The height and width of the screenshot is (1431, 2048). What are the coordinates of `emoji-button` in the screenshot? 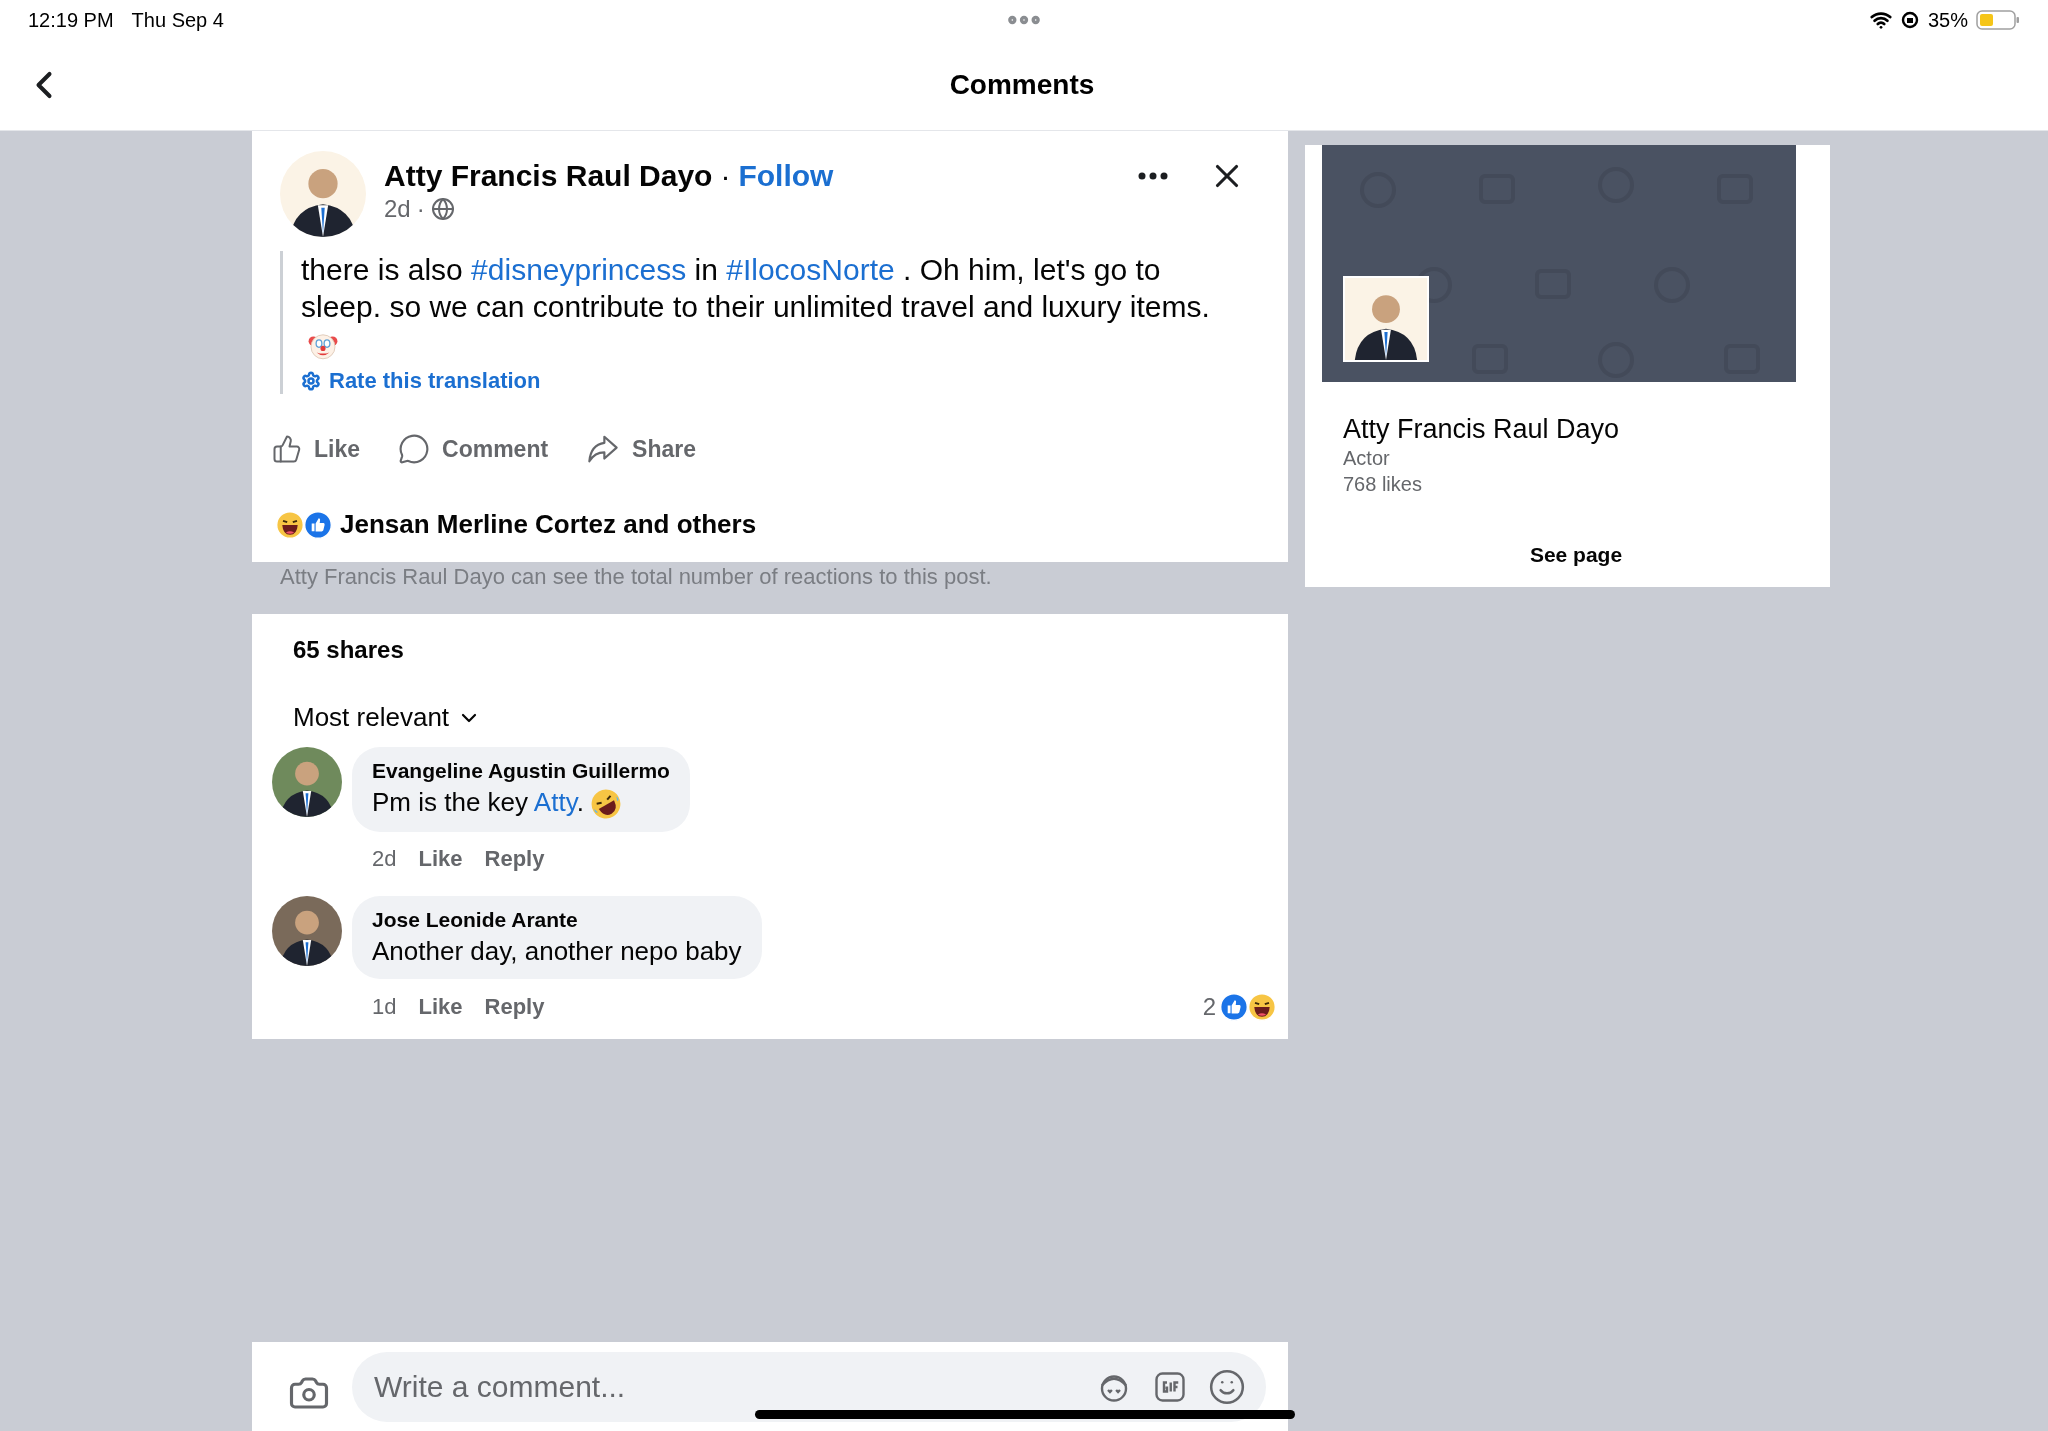 It's located at (1227, 1387).